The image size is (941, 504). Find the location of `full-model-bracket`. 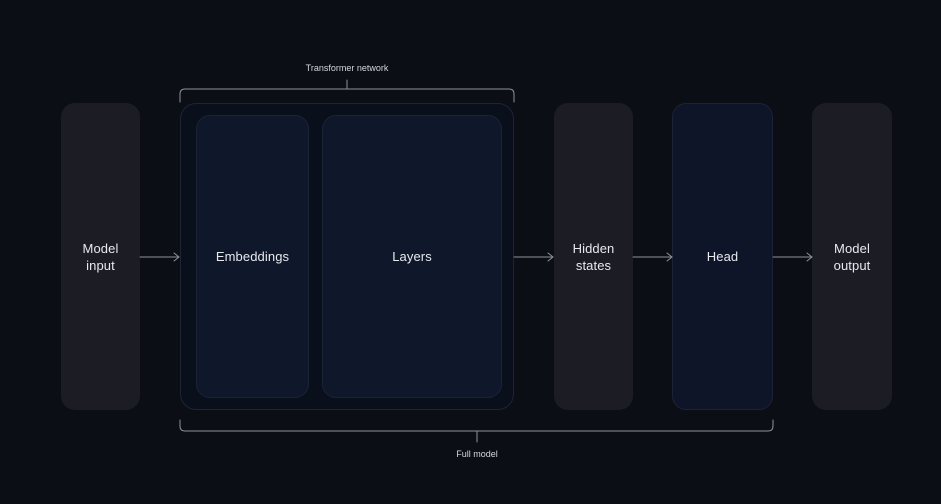

full-model-bracket is located at coordinates (476, 431).